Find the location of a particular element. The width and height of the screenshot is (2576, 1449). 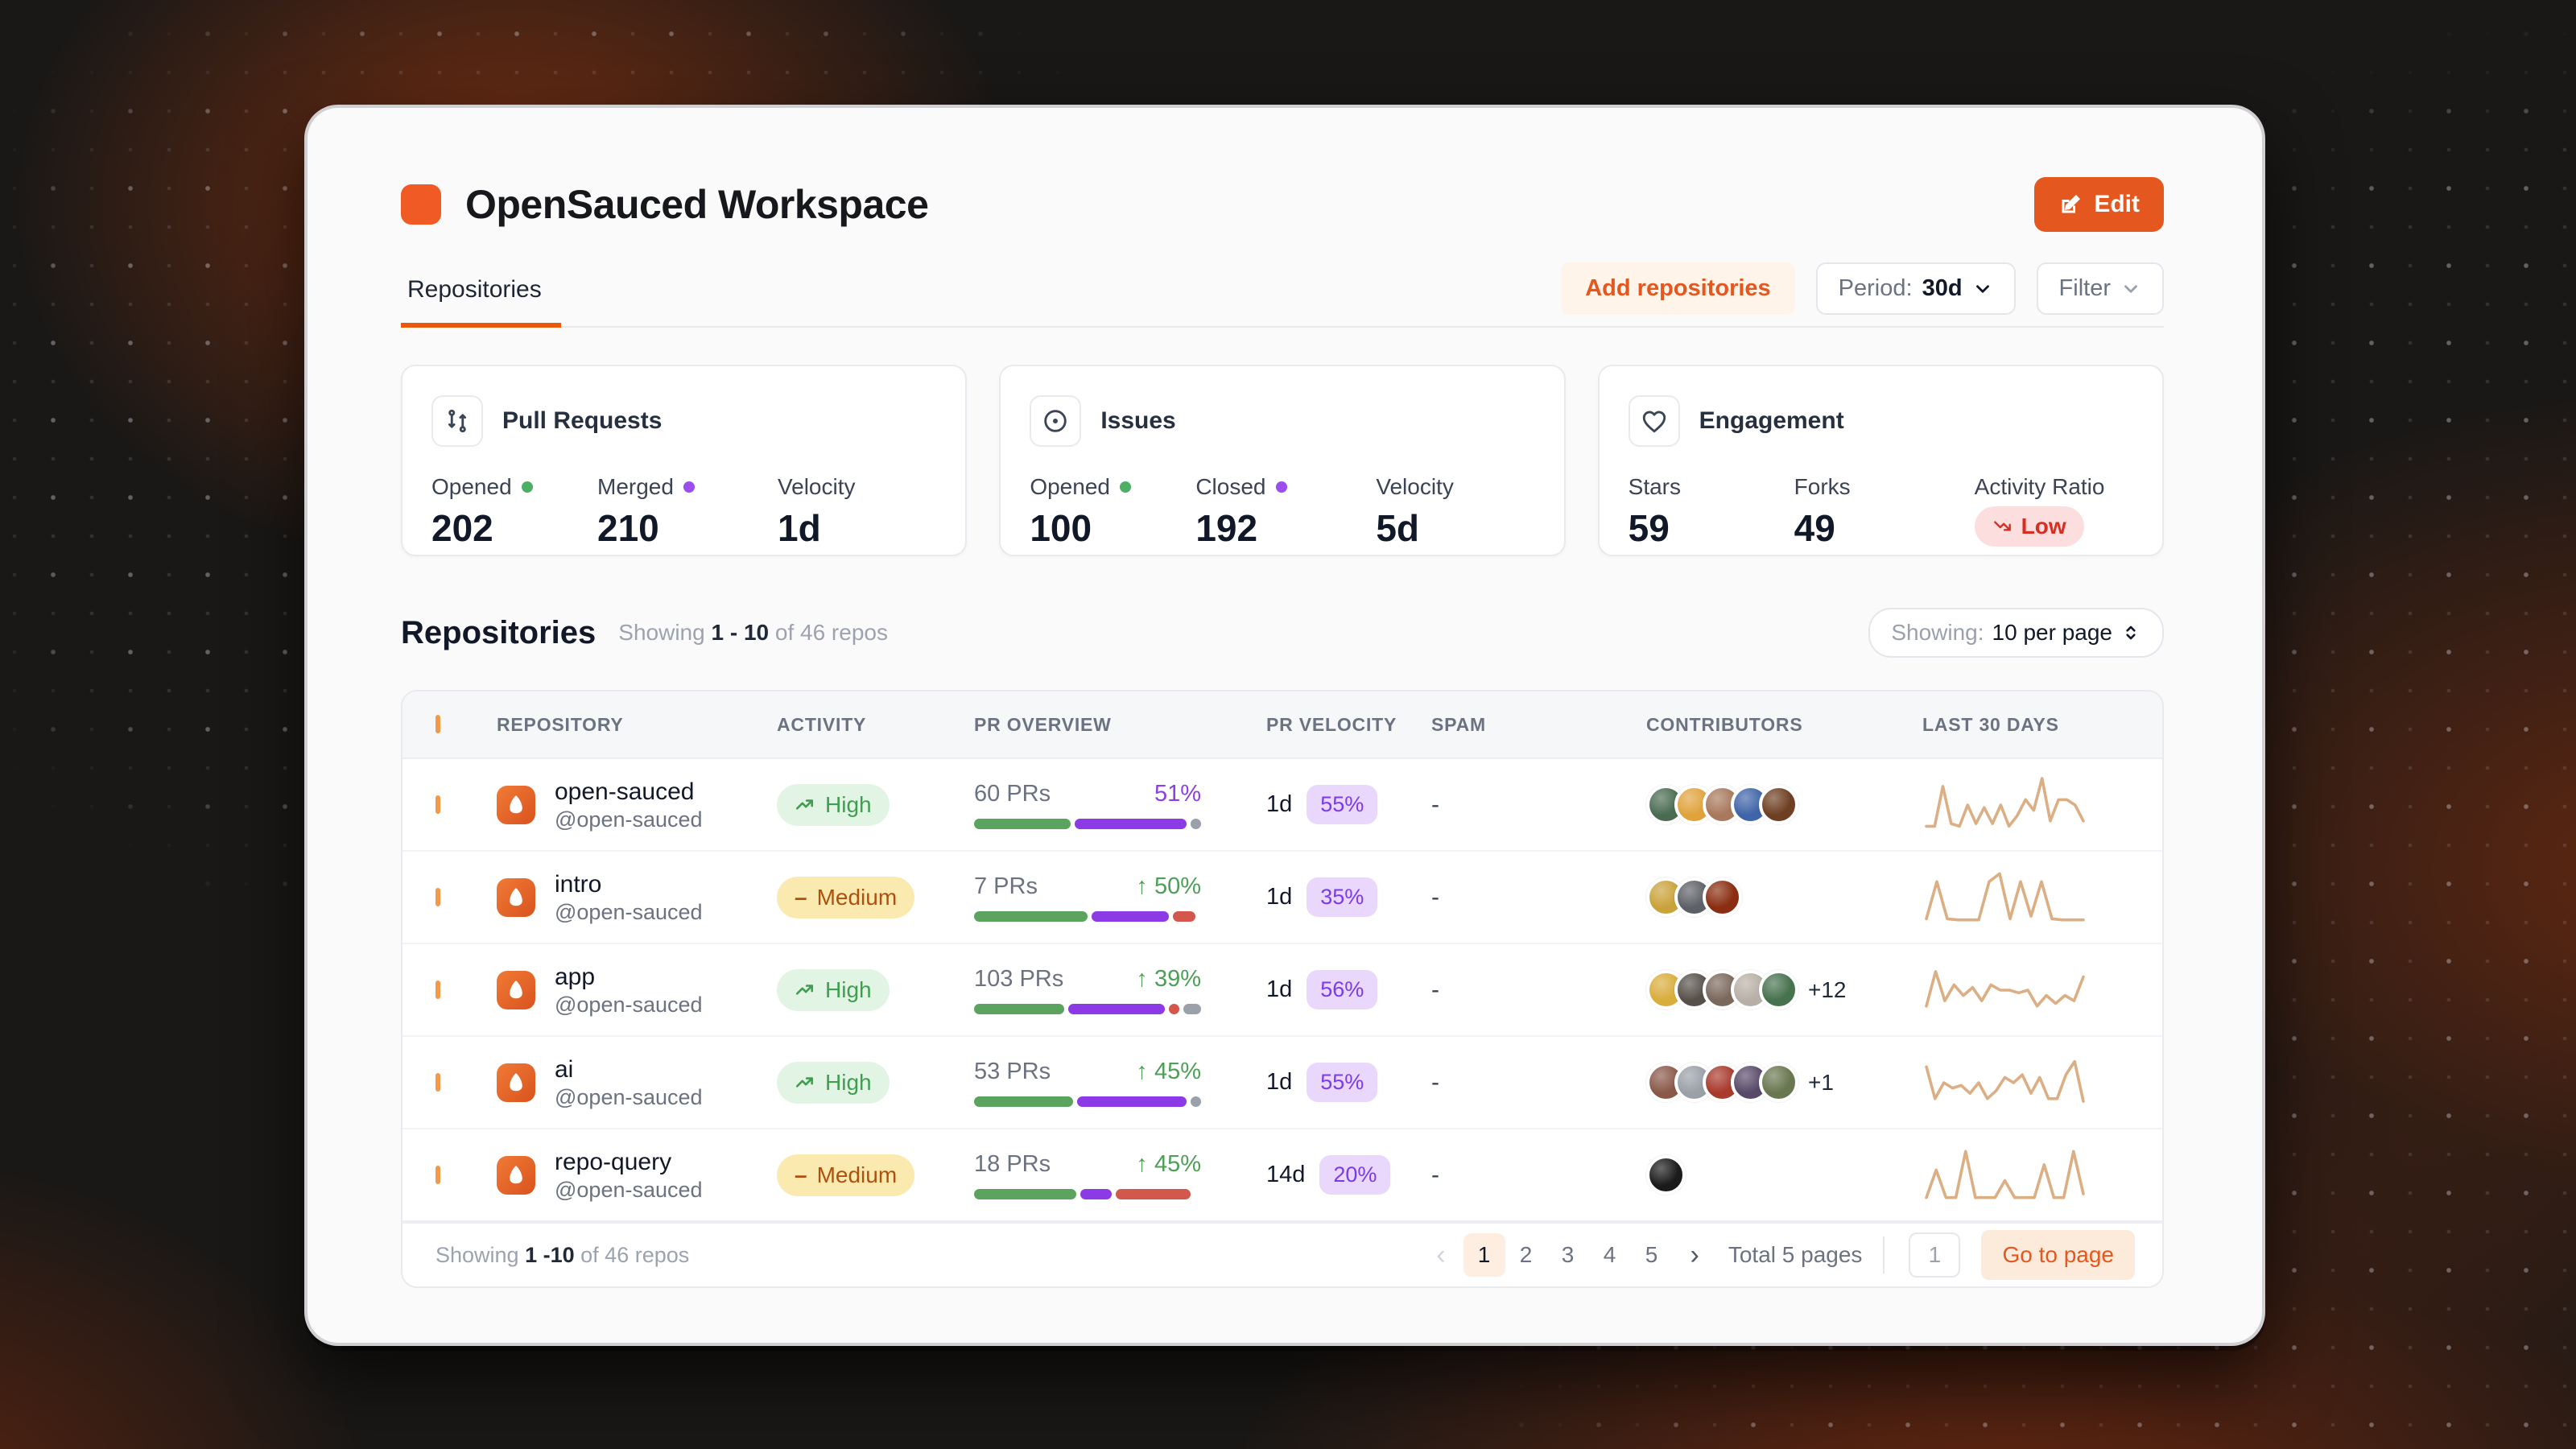

pr-count: 103 PRs is located at coordinates (1019, 978).